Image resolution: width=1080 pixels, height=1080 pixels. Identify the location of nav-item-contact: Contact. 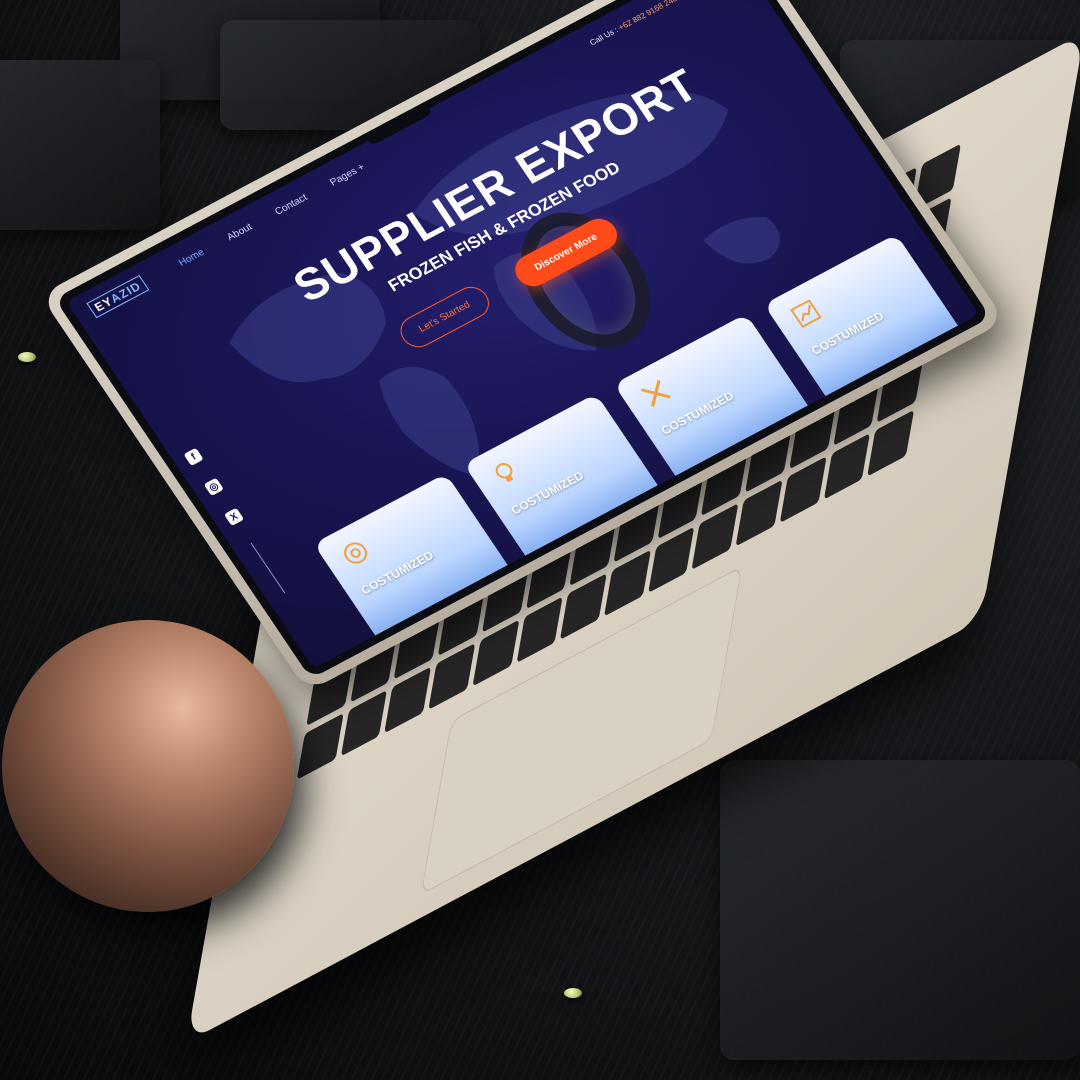
(291, 204).